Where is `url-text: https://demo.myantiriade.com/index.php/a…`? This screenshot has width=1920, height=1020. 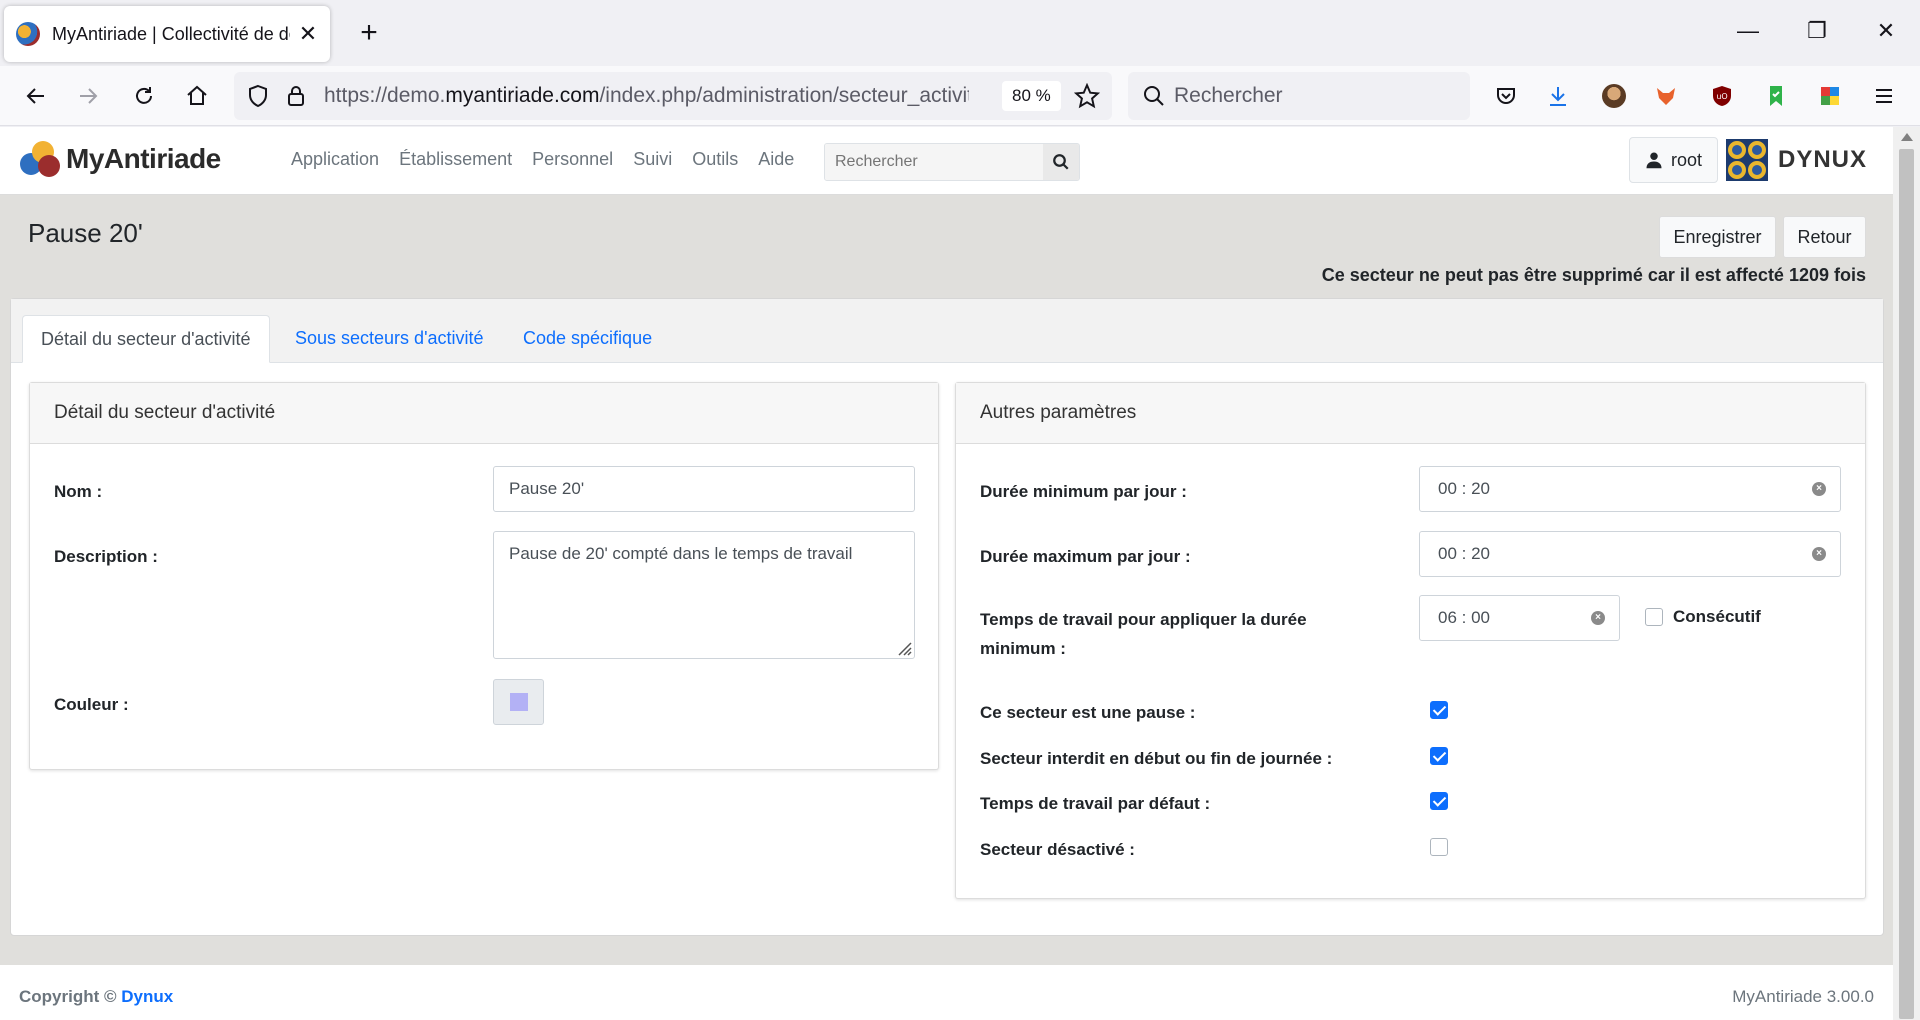
url-text: https://demo.myantiriade.com/index.php/a… is located at coordinates (646, 96).